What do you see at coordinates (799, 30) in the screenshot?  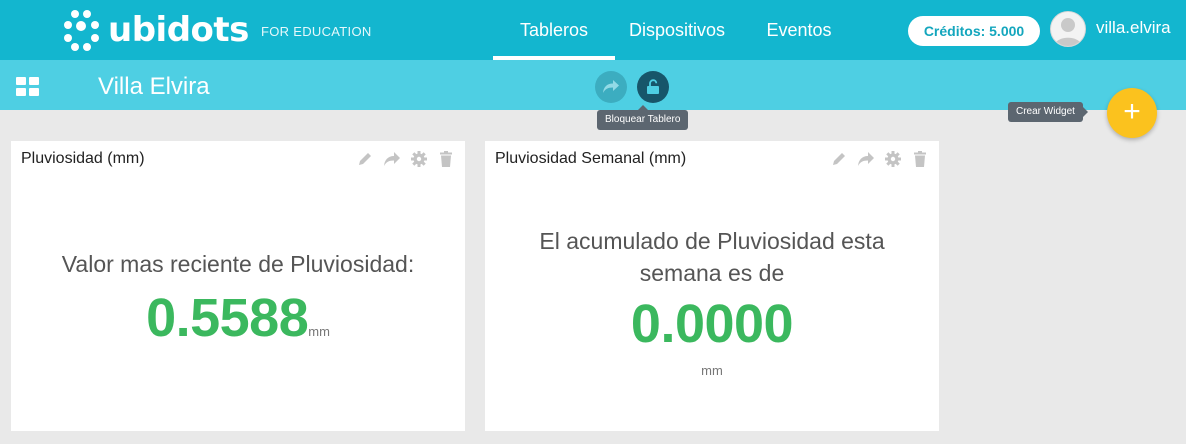 I see `nav-tab-eventos: Eventos` at bounding box center [799, 30].